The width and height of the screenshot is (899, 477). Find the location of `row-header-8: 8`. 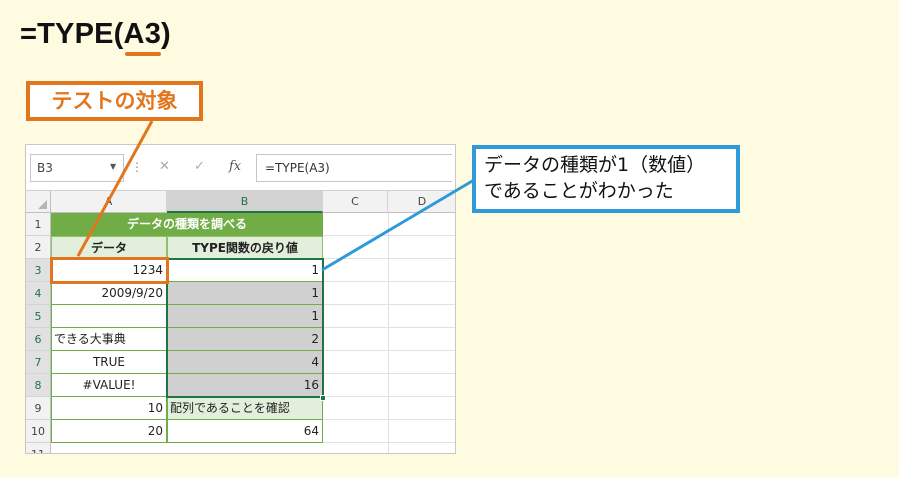

row-header-8: 8 is located at coordinates (38, 385).